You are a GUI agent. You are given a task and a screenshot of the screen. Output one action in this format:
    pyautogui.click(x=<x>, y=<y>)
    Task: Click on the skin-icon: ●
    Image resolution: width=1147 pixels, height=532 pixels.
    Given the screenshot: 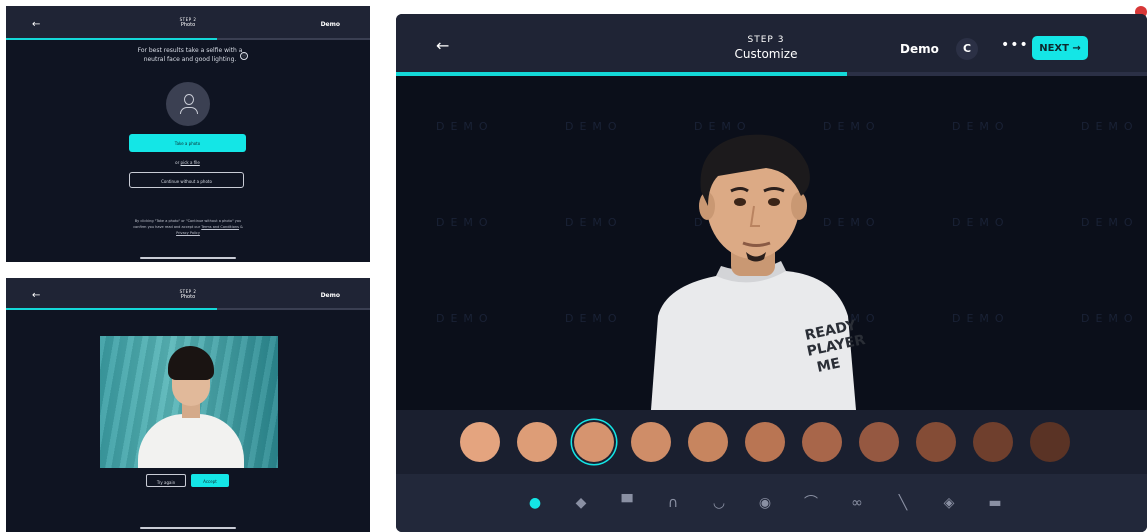 What is the action you would take?
    pyautogui.click(x=535, y=503)
    